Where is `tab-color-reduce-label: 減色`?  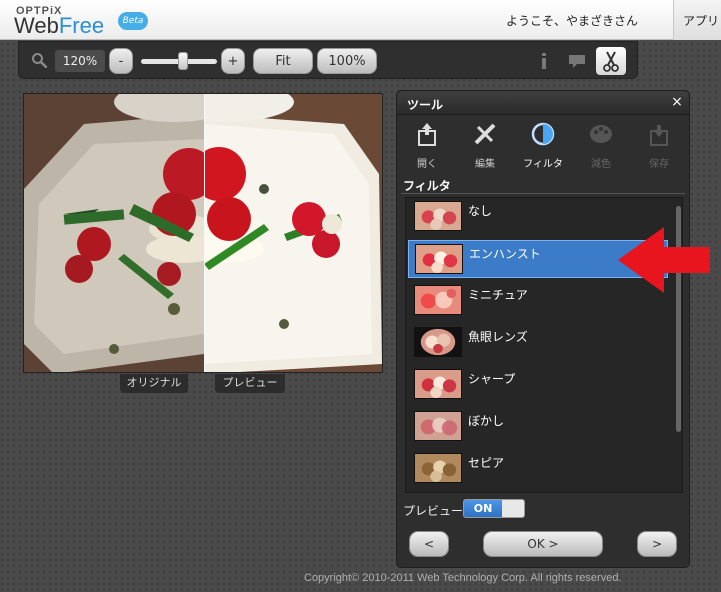 tab-color-reduce-label: 減色 is located at coordinates (601, 164).